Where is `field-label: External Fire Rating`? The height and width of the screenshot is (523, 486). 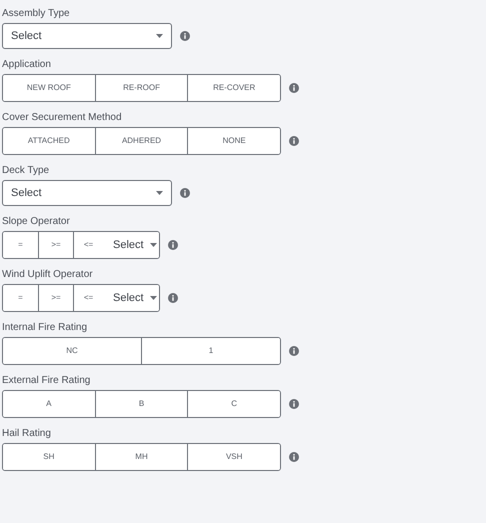 field-label: External Fire Rating is located at coordinates (47, 381).